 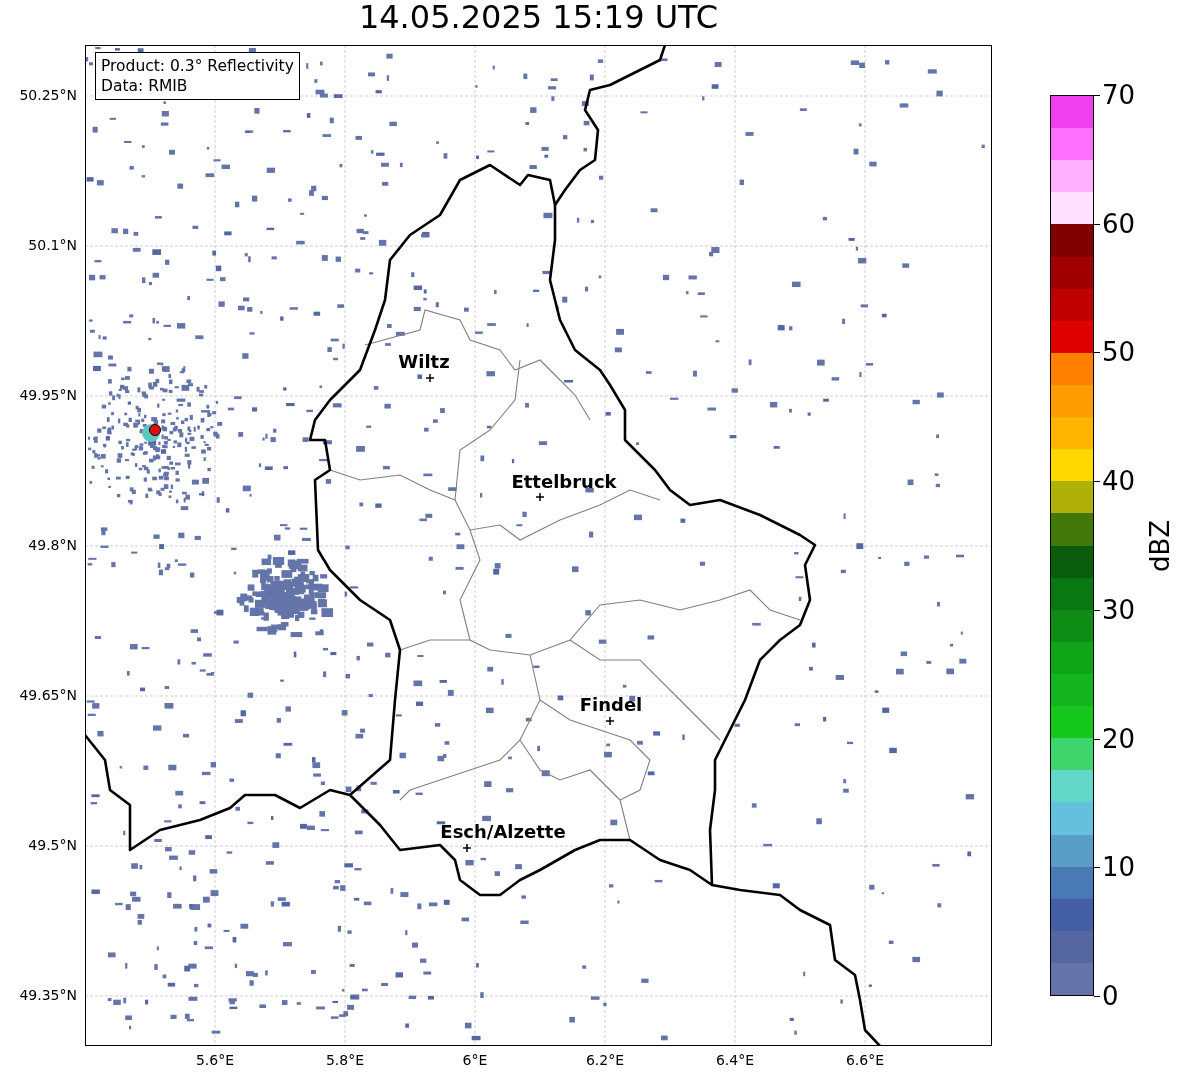 What do you see at coordinates (52, 545) in the screenshot?
I see `latitude-label: 49.8°N` at bounding box center [52, 545].